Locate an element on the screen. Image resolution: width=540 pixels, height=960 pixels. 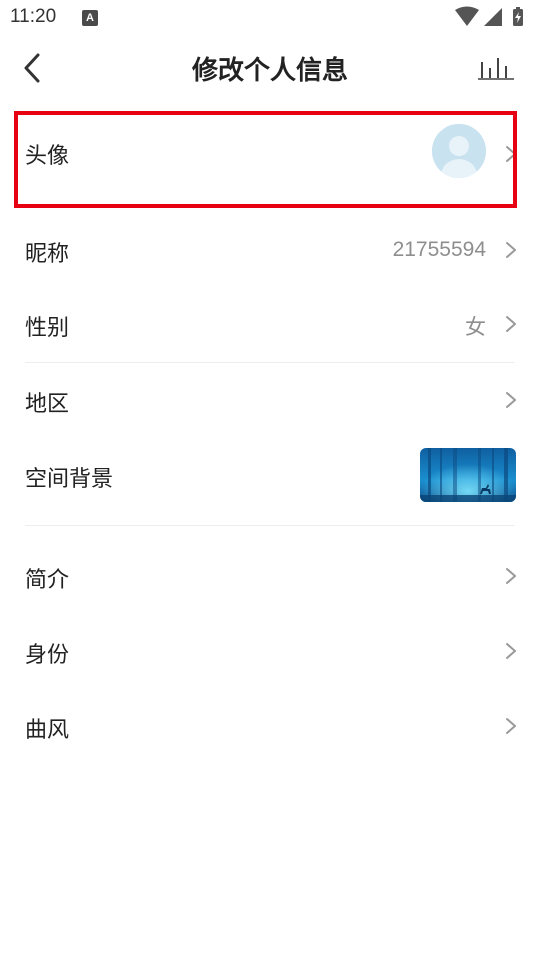
space-background-label: 空间背景 is located at coordinates (69, 479).